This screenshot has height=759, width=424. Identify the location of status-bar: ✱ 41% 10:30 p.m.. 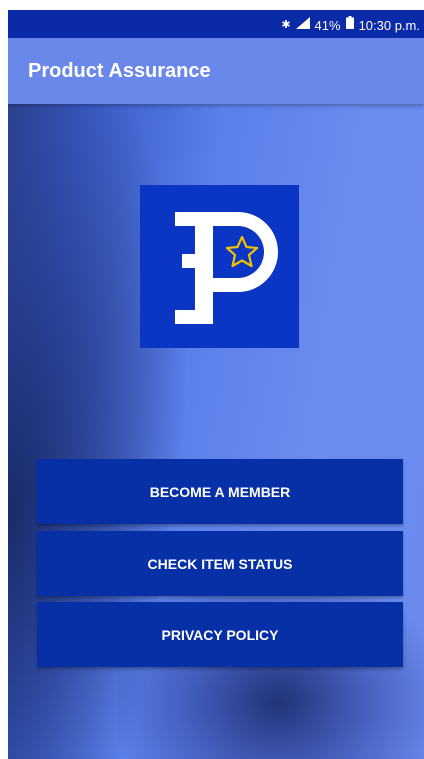
(216, 24).